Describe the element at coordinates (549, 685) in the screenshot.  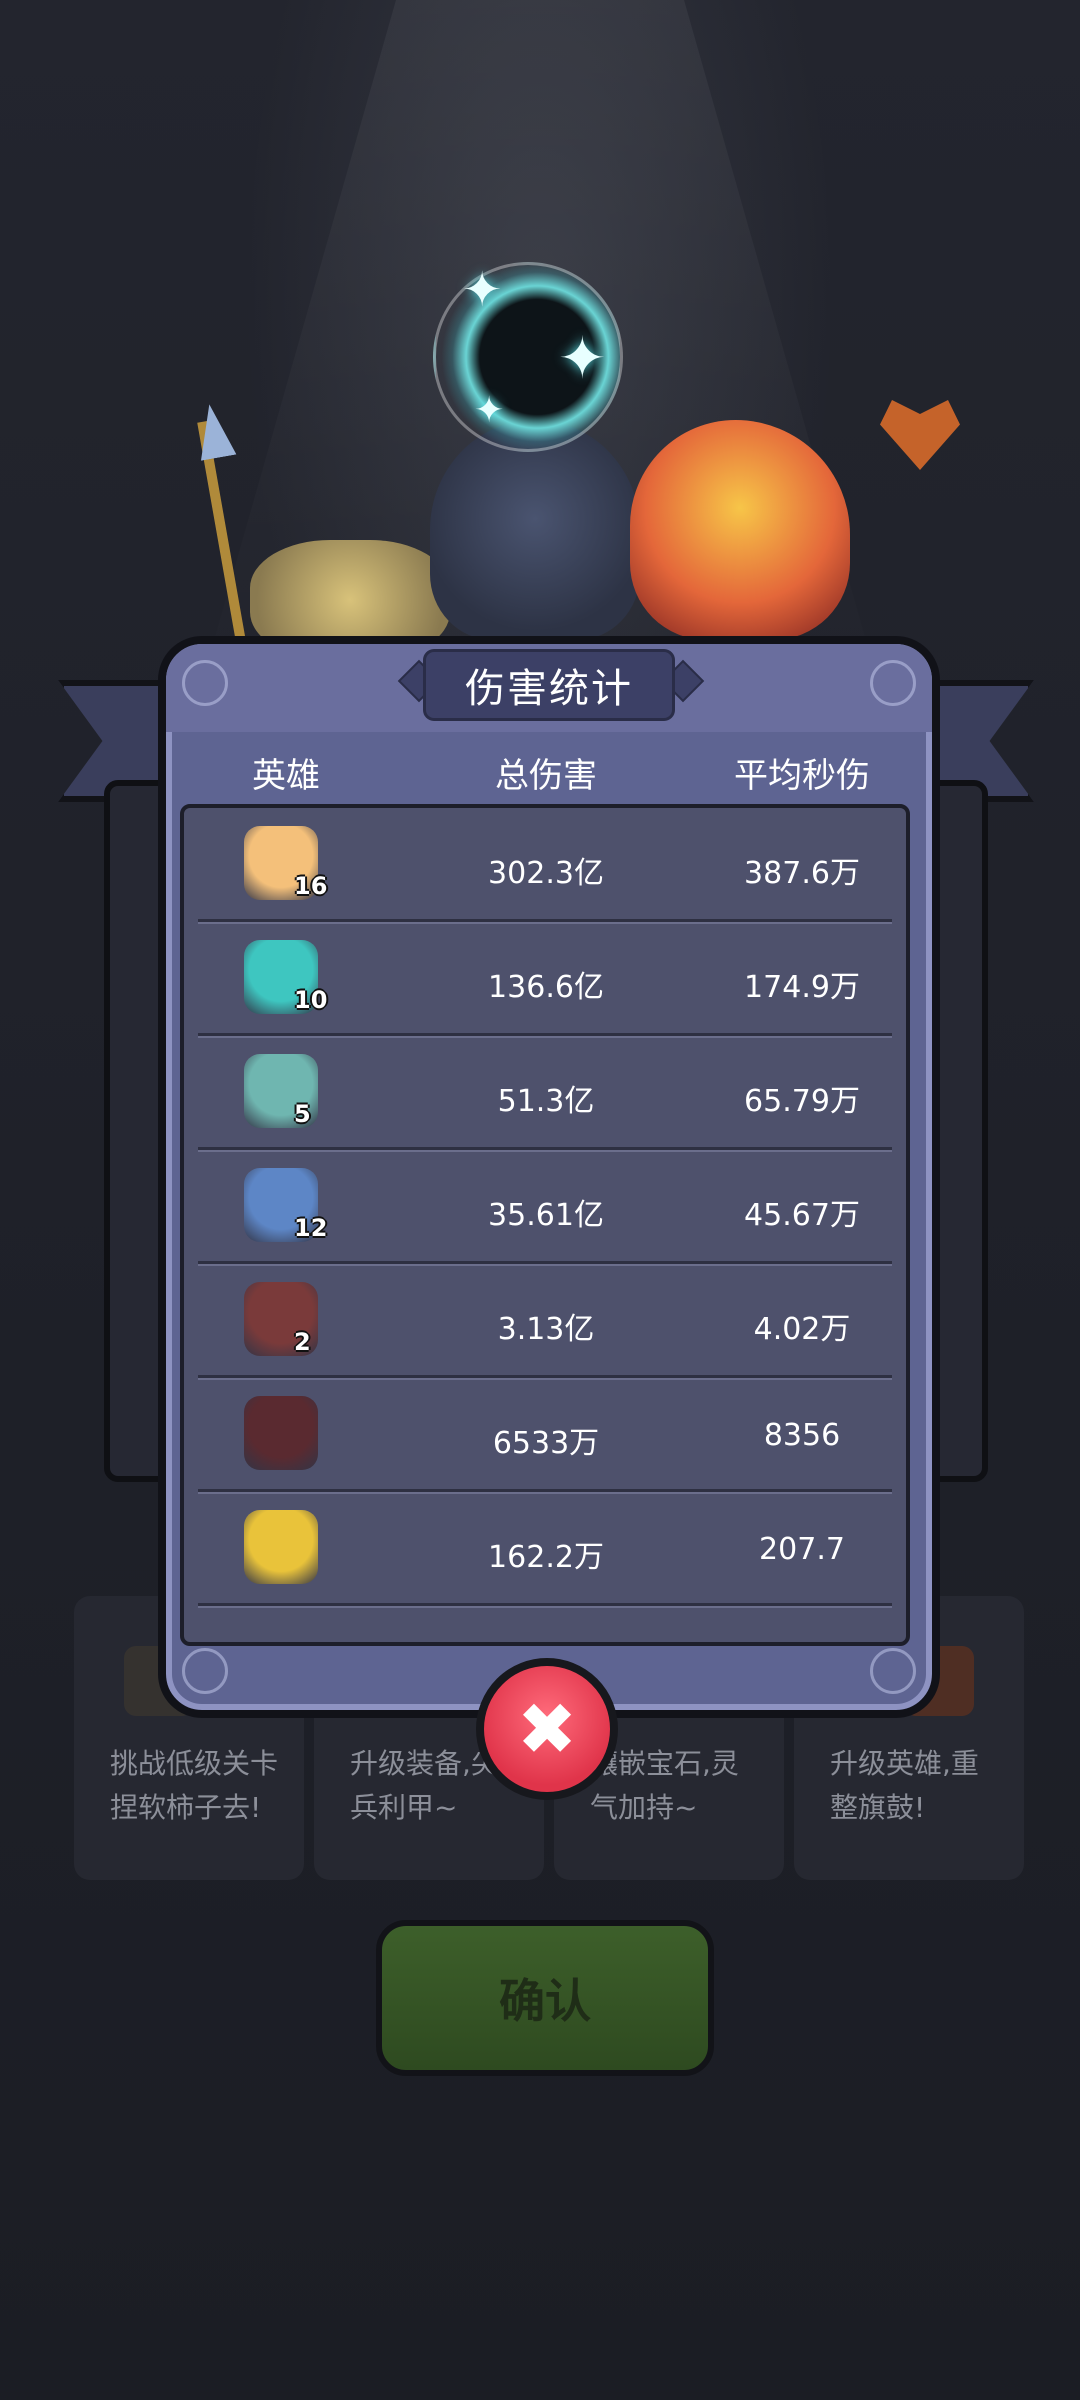
I see `dialog-title: 伤害统计` at that location.